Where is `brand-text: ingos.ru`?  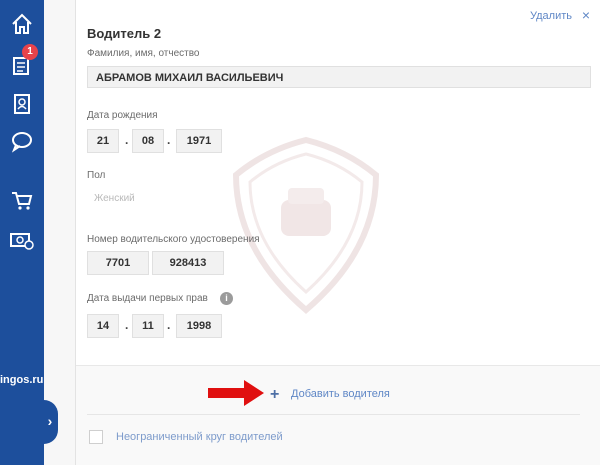 brand-text: ingos.ru is located at coordinates (22, 380).